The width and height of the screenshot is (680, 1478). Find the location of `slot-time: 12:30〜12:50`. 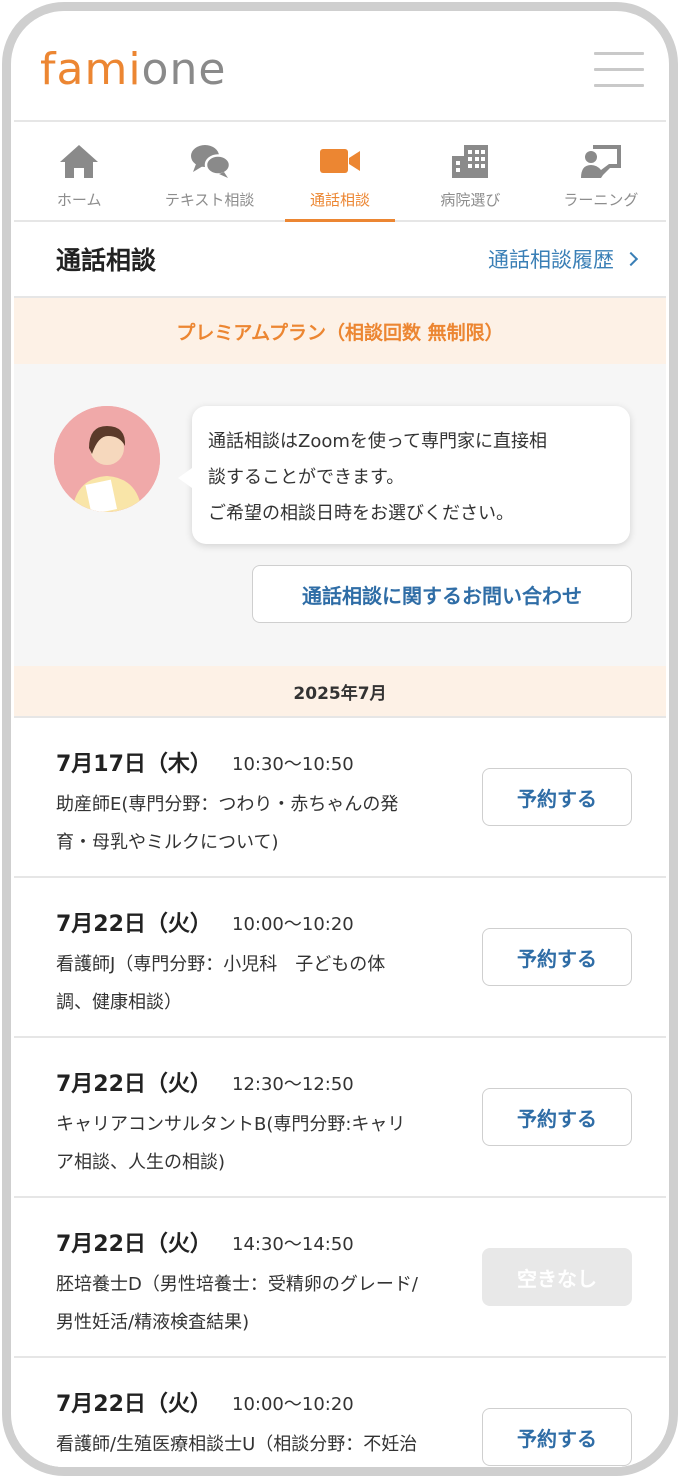

slot-time: 12:30〜12:50 is located at coordinates (293, 1084).